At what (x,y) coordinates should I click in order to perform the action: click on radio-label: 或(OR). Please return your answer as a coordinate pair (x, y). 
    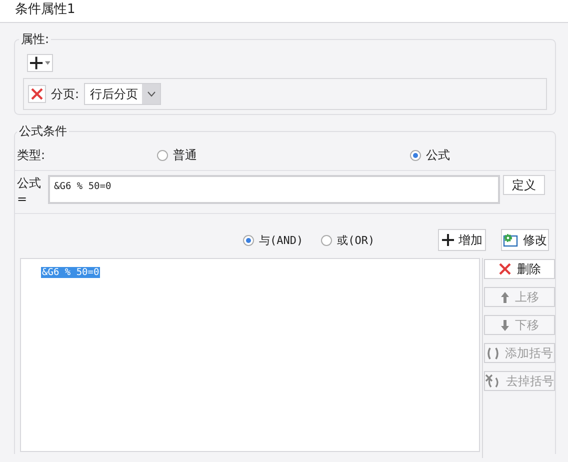
    Looking at the image, I should click on (356, 240).